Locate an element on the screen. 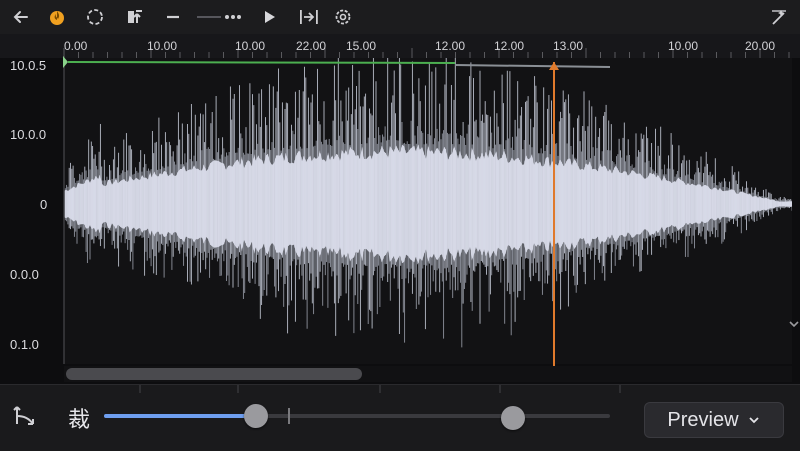 This screenshot has width=800, height=451. amplitude-label: 10.0.0 is located at coordinates (28, 134).